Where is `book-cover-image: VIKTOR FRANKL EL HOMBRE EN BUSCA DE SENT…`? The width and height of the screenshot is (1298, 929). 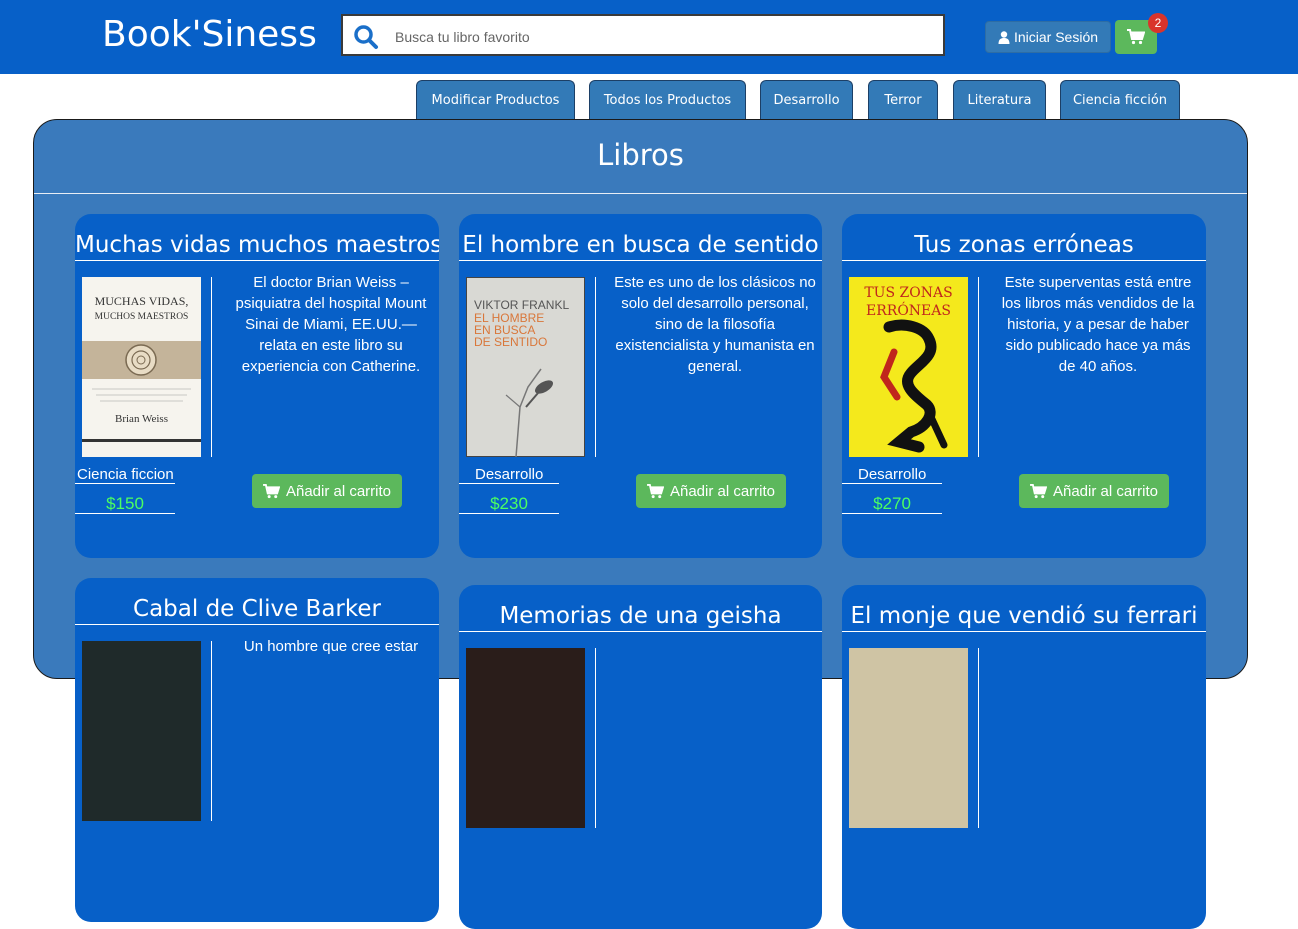 book-cover-image: VIKTOR FRANKL EL HOMBRE EN BUSCA DE SENT… is located at coordinates (525, 367).